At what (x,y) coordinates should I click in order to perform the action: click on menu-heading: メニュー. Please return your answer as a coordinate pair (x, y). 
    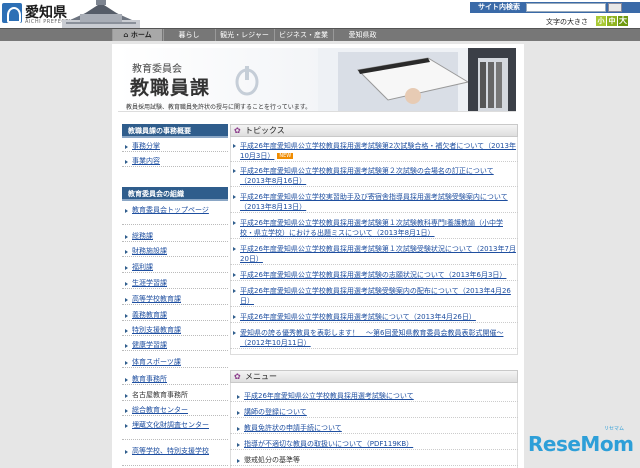
    Looking at the image, I should click on (374, 376).